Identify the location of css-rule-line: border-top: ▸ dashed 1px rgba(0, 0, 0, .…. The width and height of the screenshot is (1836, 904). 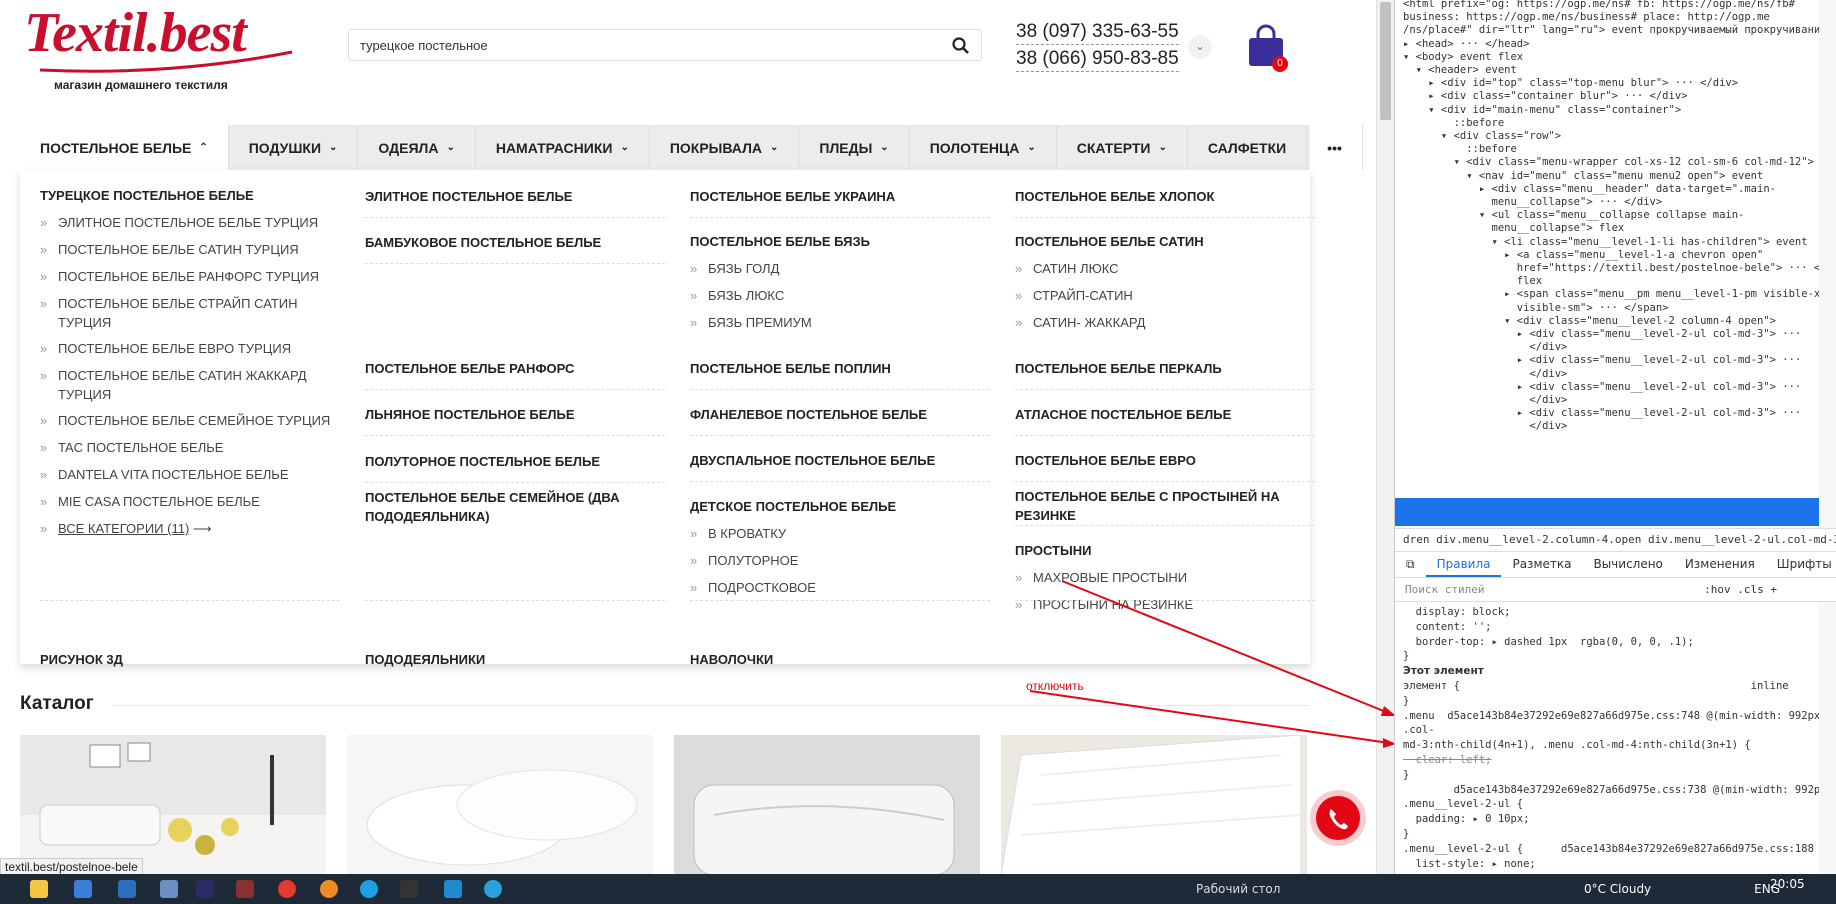
(1548, 642).